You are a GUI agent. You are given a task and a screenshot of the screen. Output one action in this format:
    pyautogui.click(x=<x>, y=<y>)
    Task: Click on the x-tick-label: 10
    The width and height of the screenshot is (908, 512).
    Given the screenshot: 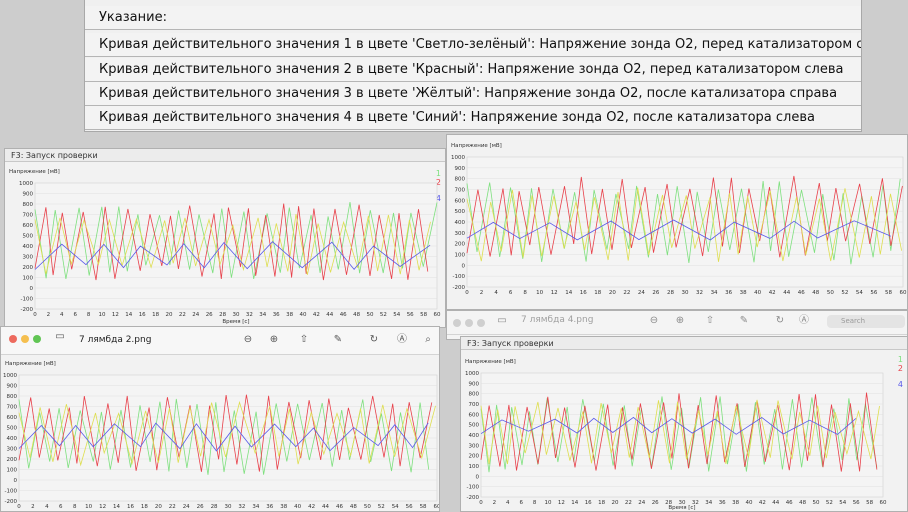 What is the action you would take?
    pyautogui.click(x=88, y=507)
    